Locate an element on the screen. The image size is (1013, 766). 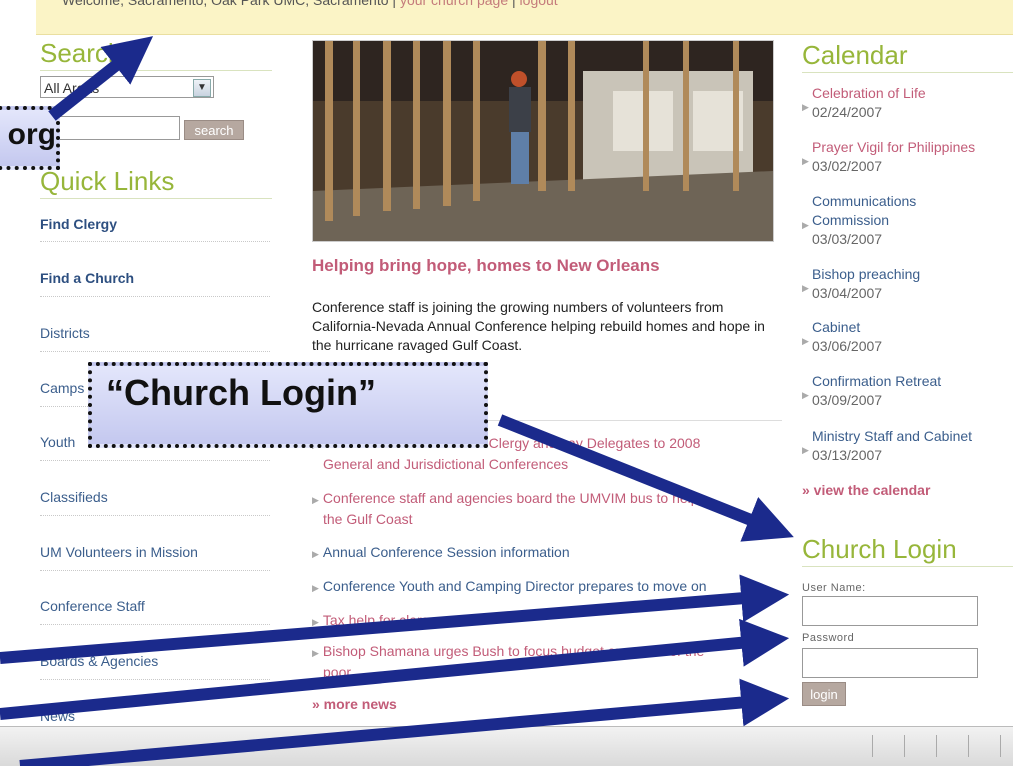
event-date: 03/03/2007 is located at coordinates (847, 239).